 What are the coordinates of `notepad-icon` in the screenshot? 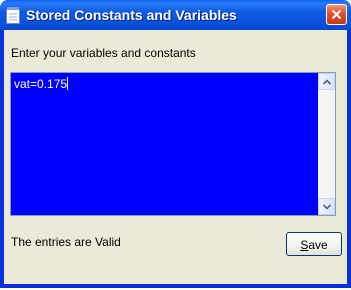 It's located at (13, 15).